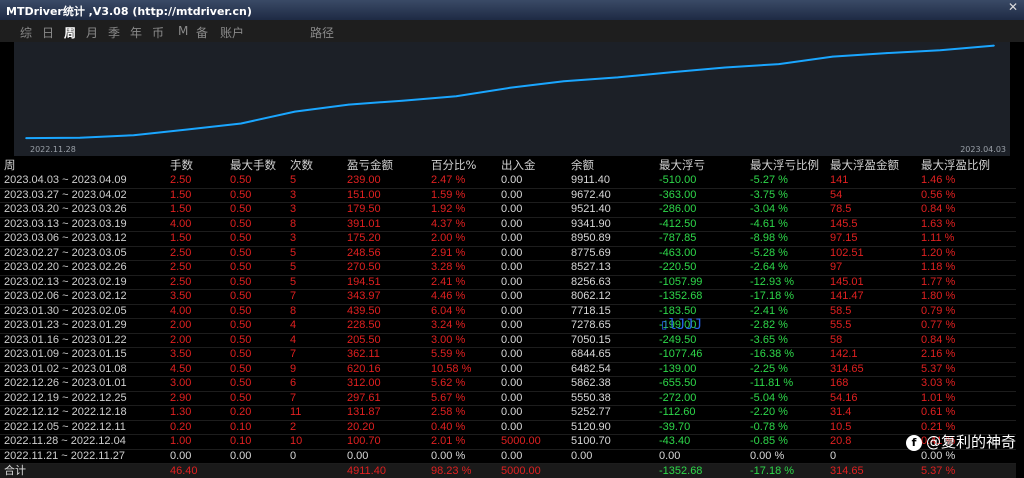 The image size is (1024, 478). What do you see at coordinates (385, 181) in the screenshot?
I see `table-cell: 239.00` at bounding box center [385, 181].